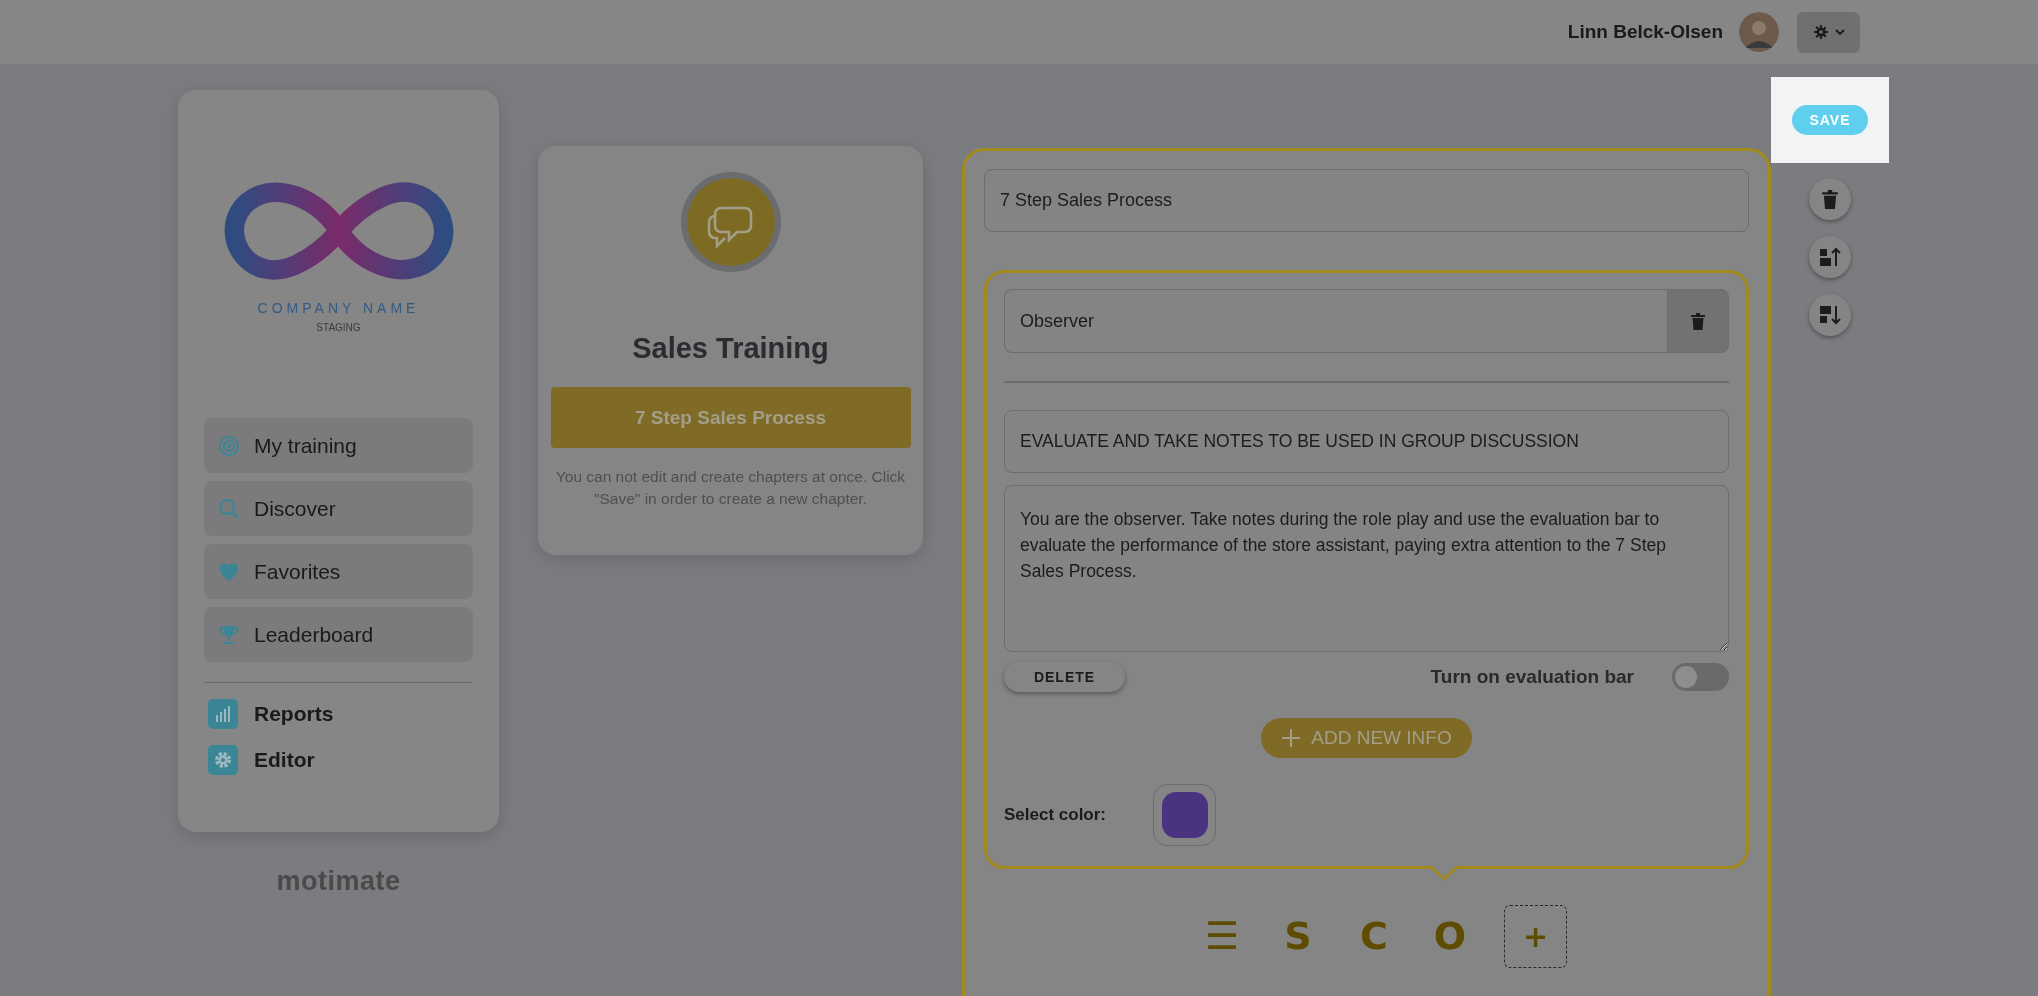 The height and width of the screenshot is (996, 2038). Describe the element at coordinates (1064, 677) in the screenshot. I see `delete-button: DELETE` at that location.